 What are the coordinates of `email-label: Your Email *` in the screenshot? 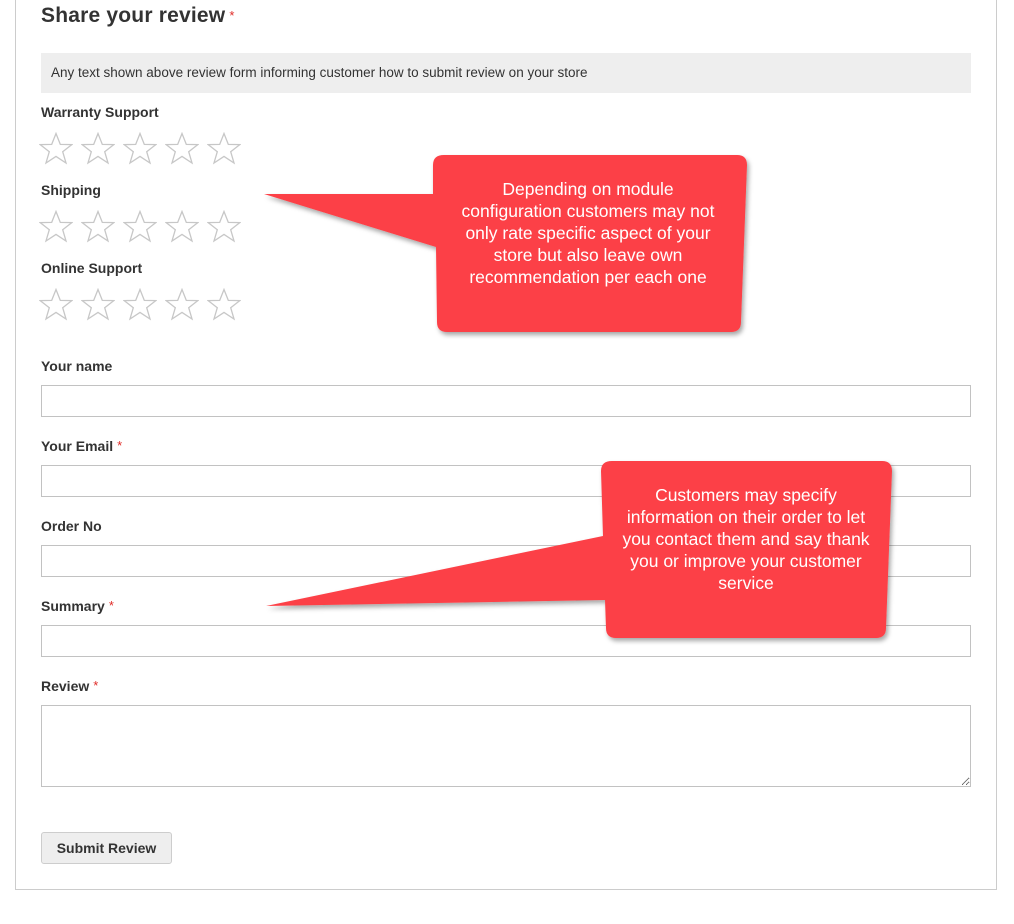 It's located at (81, 446).